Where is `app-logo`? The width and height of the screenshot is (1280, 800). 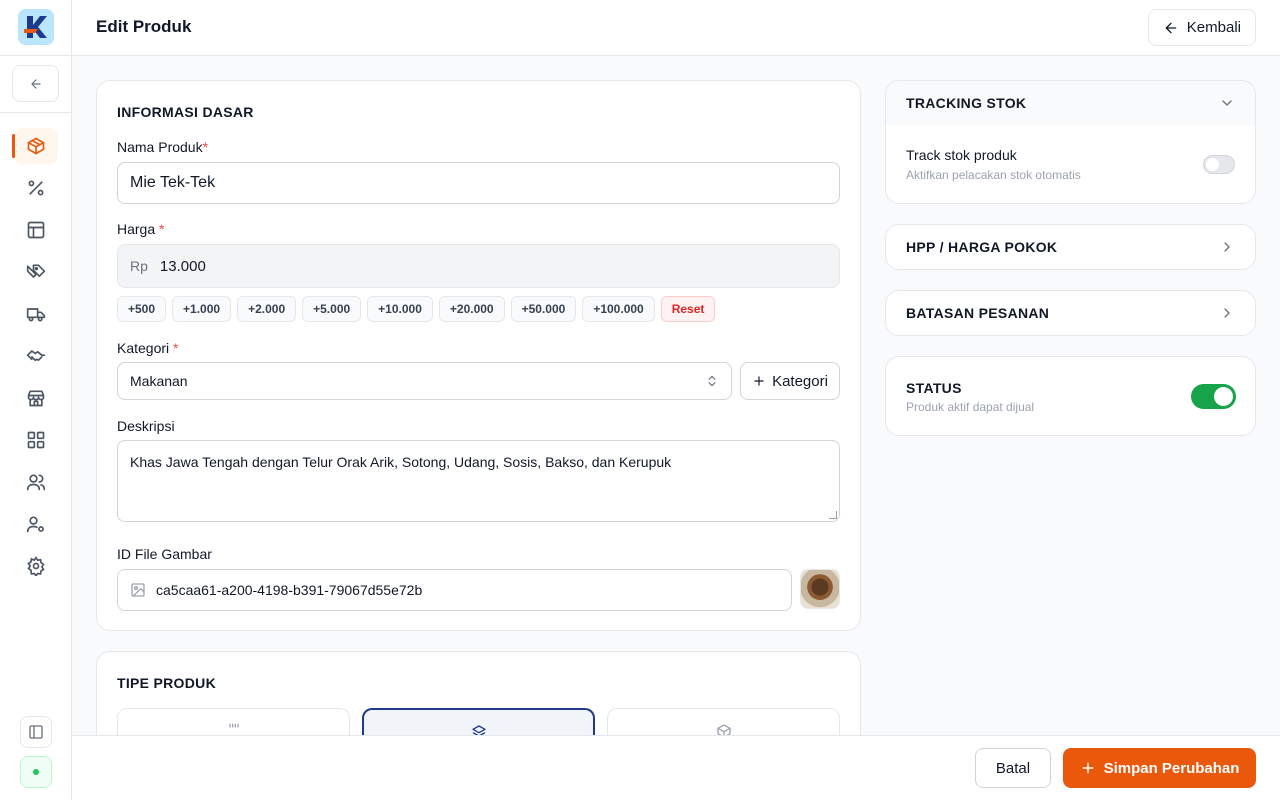
app-logo is located at coordinates (36, 27).